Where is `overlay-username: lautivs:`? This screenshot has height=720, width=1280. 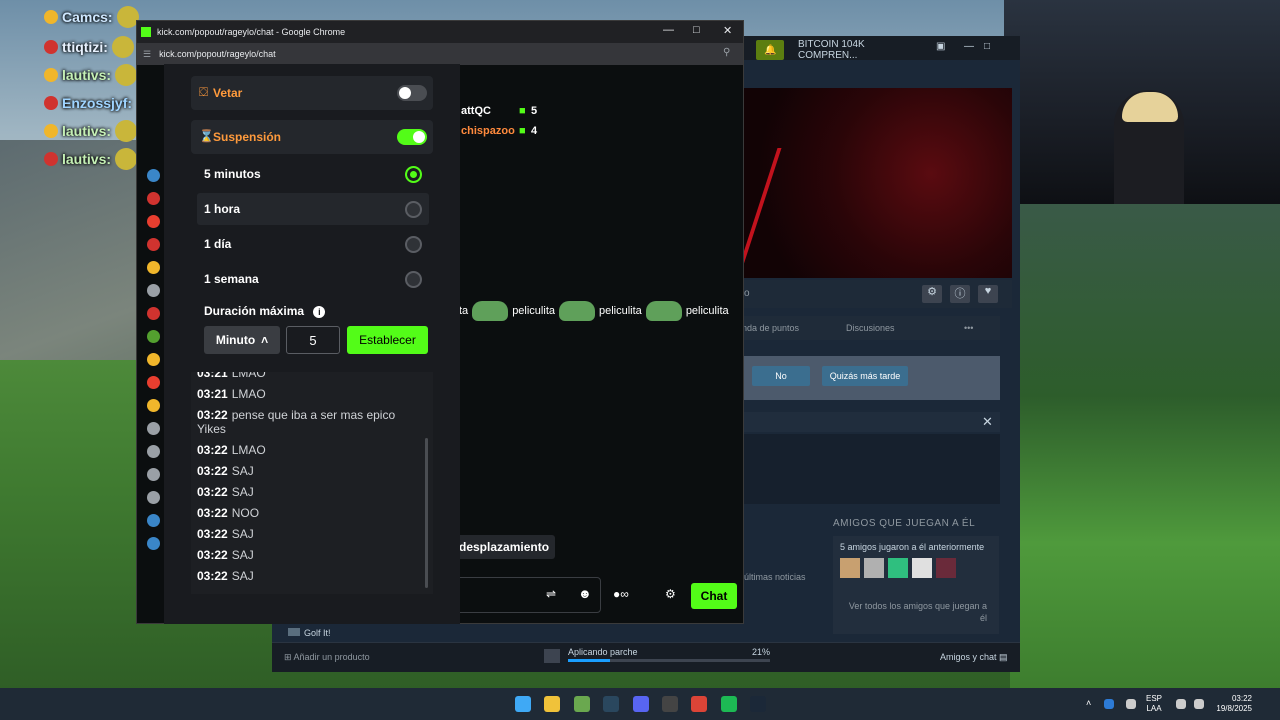
overlay-username: lautivs: is located at coordinates (87, 131).